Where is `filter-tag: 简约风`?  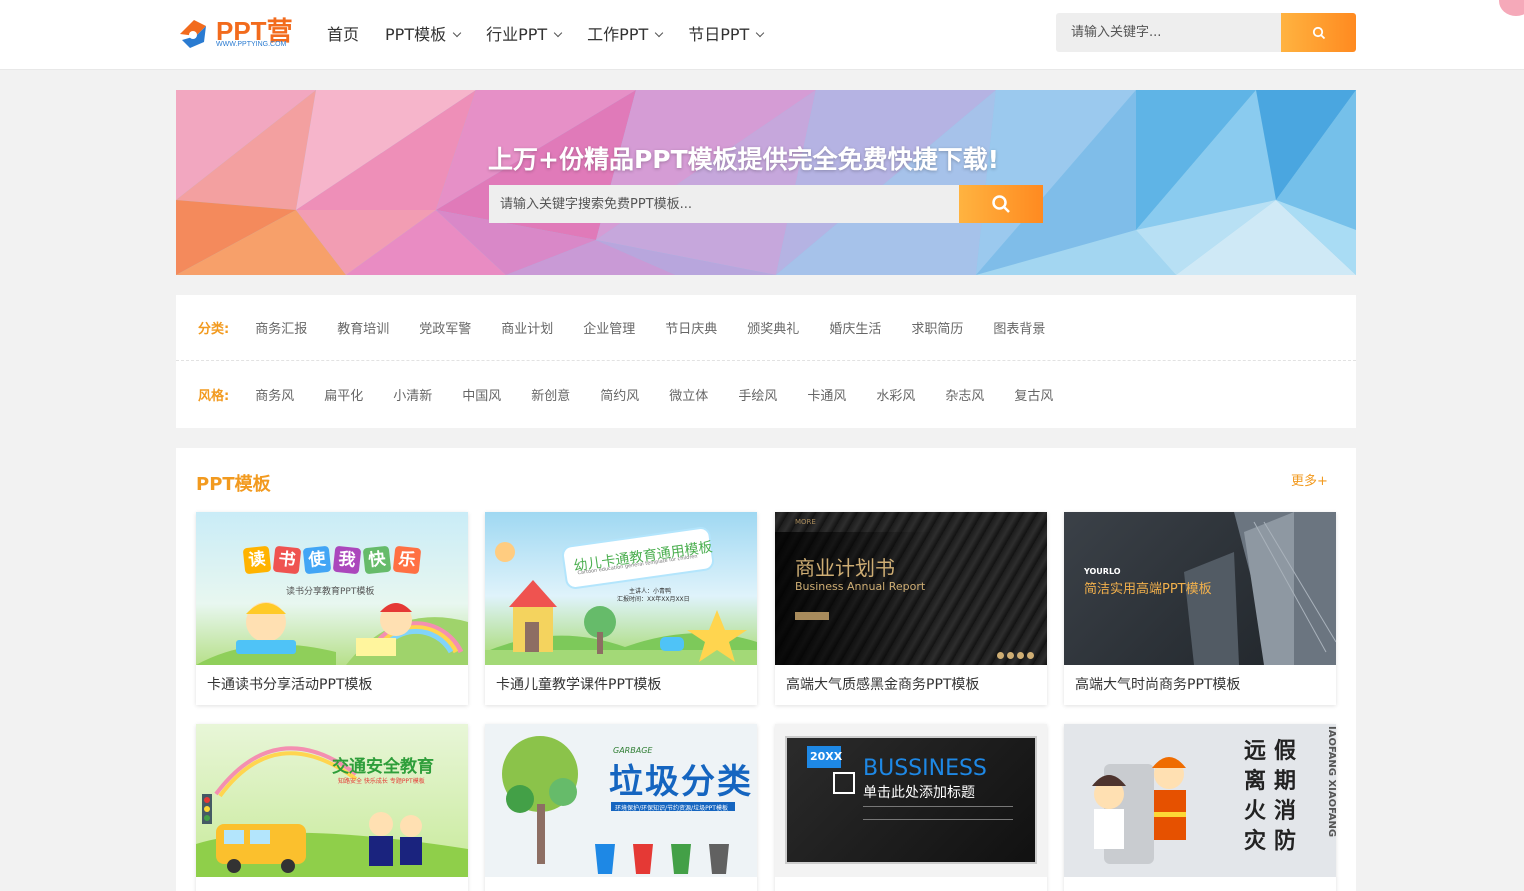 filter-tag: 简约风 is located at coordinates (619, 394).